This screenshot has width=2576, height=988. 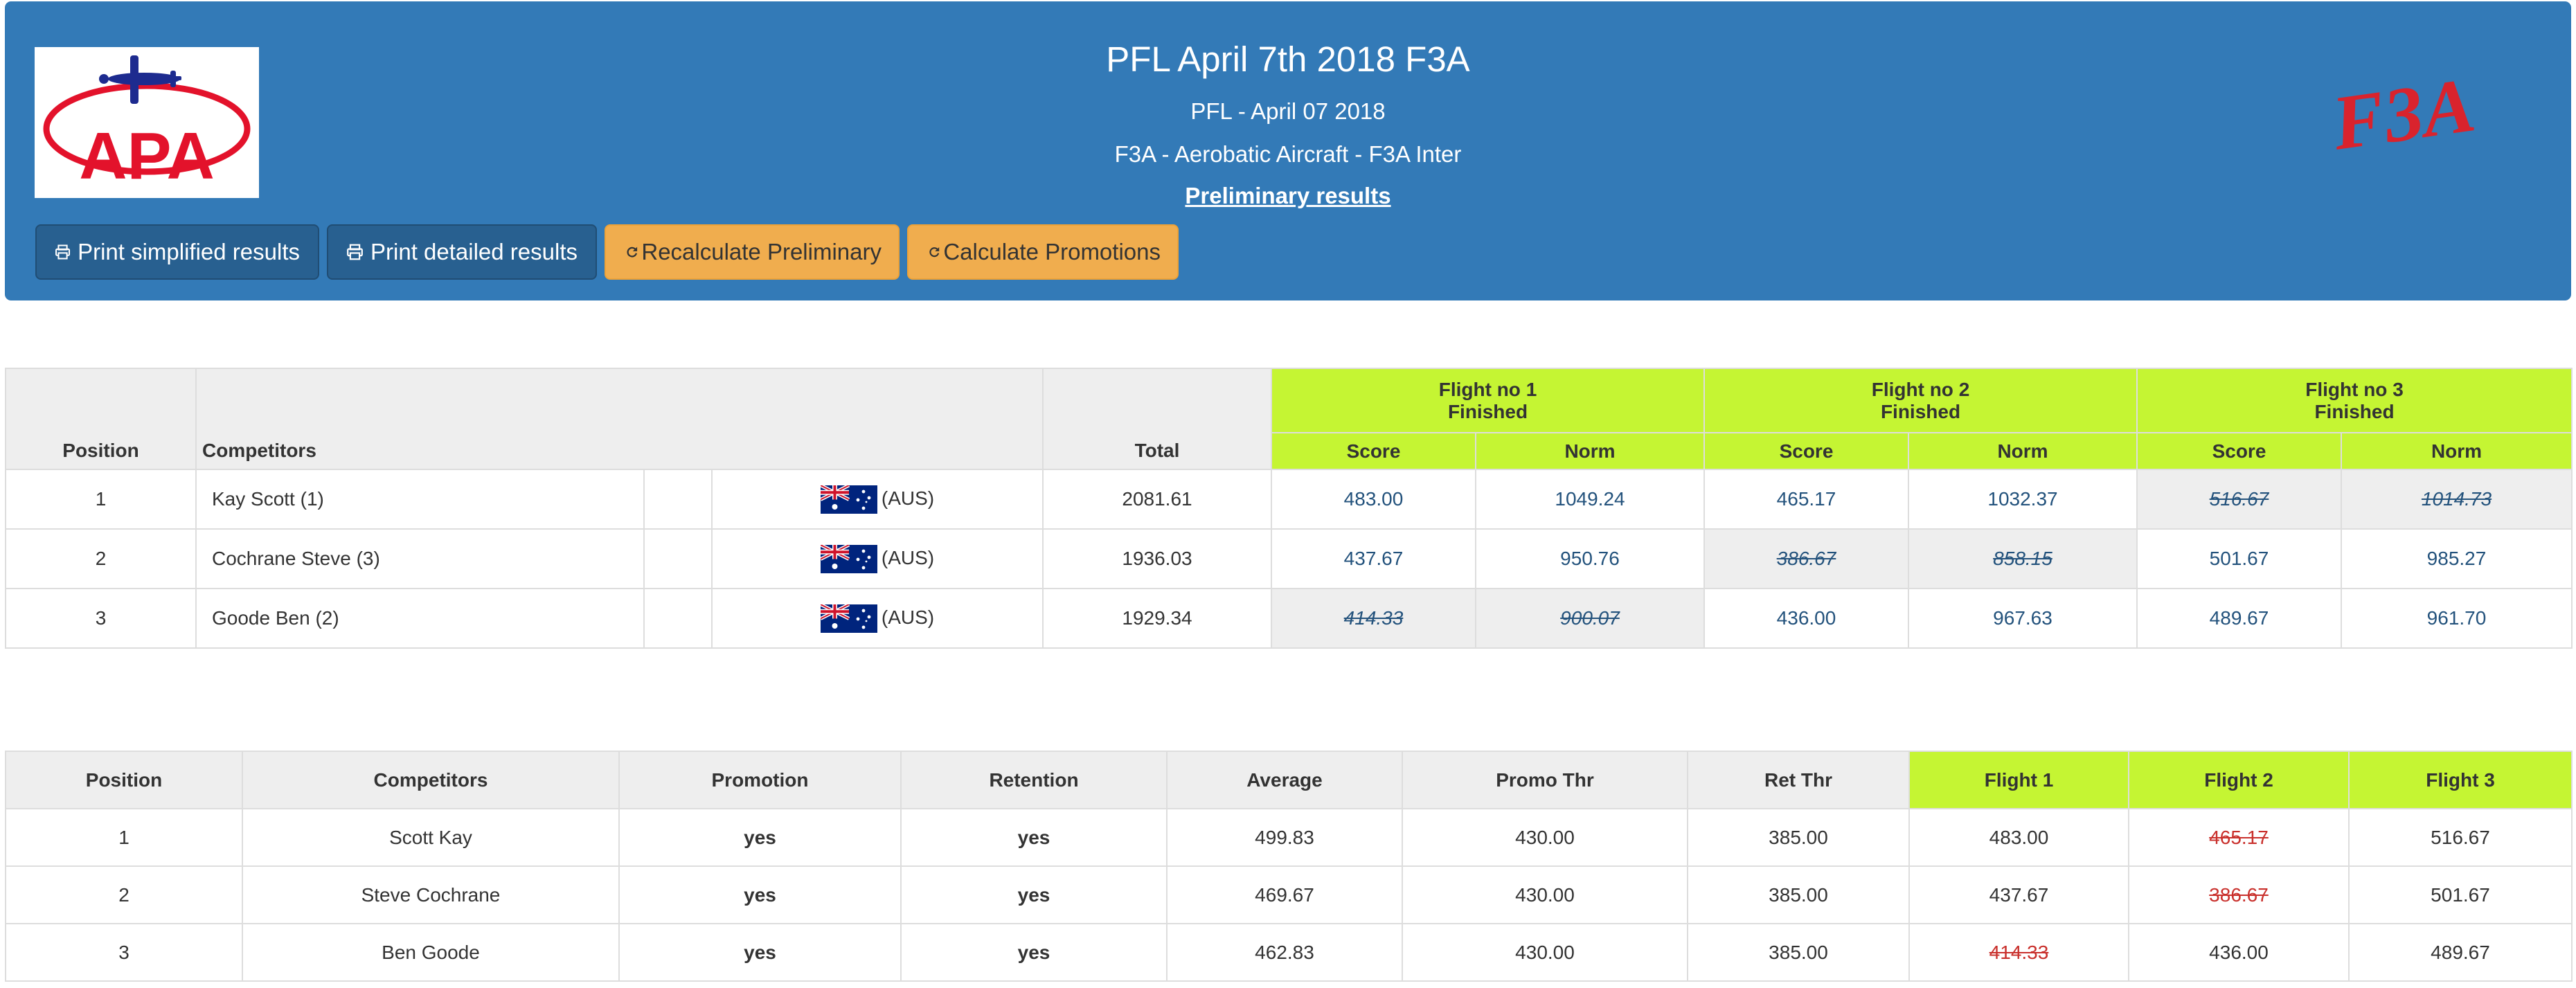 I want to click on average-cell: 499.83, so click(x=1284, y=837).